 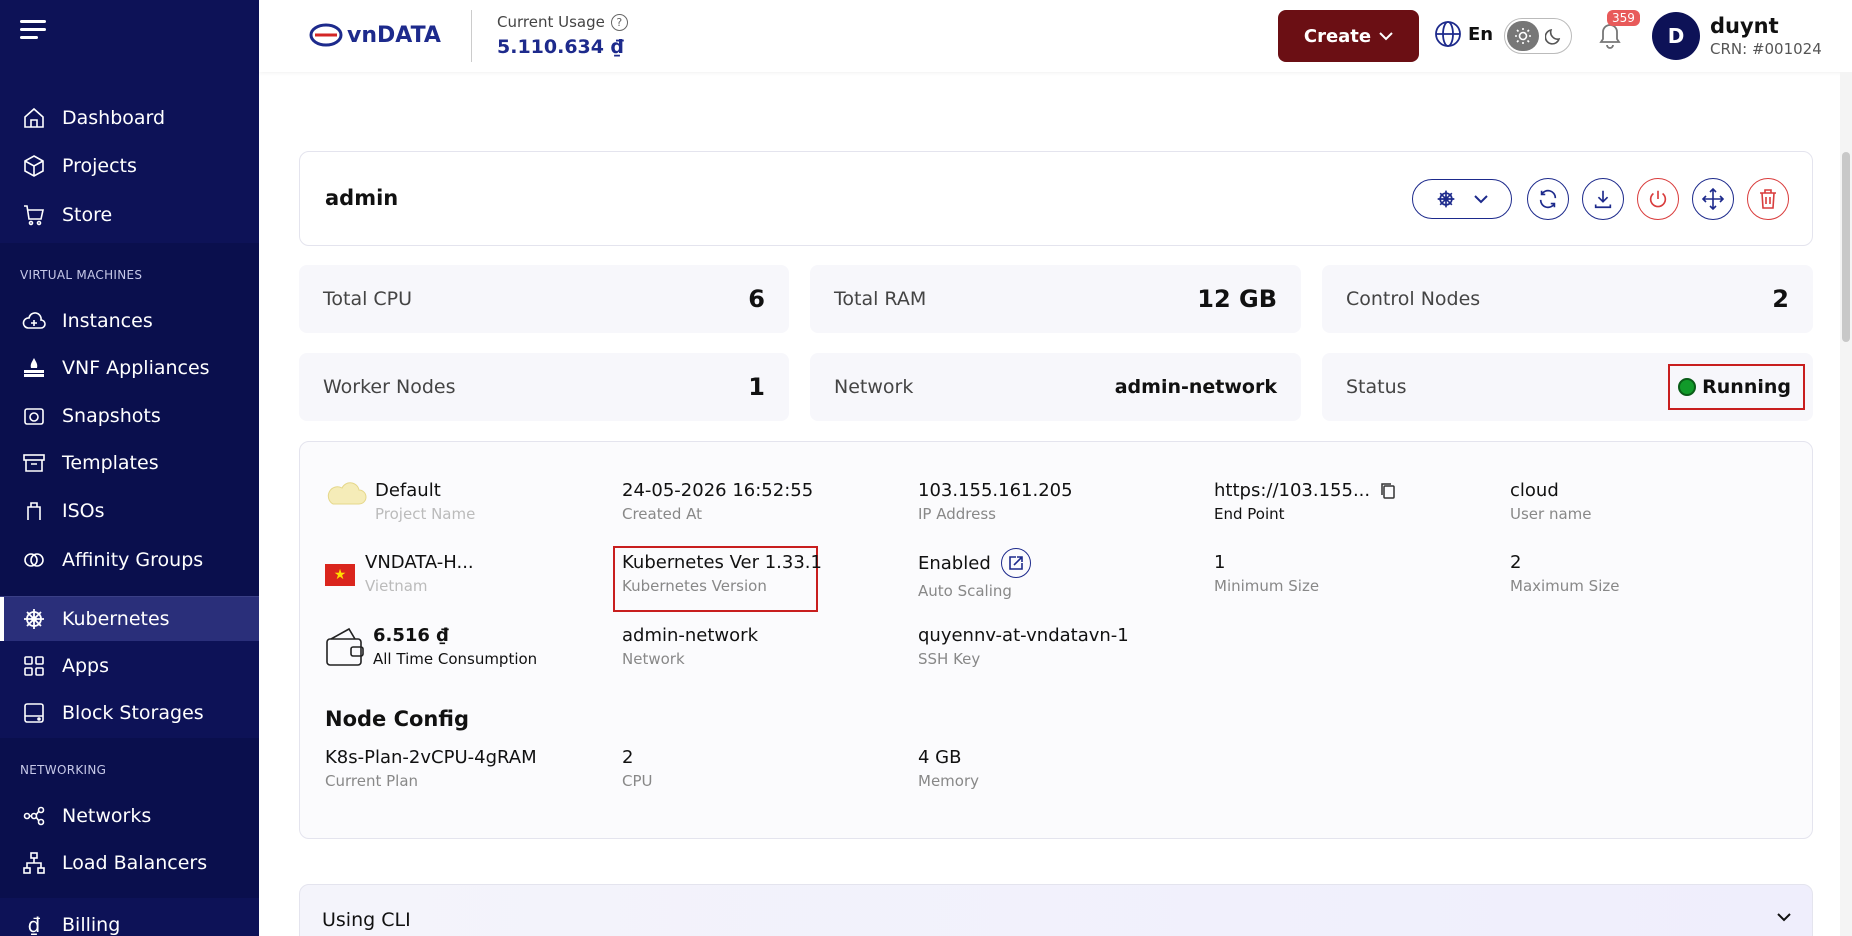 I want to click on consumption-label: All Time Consumption, so click(x=455, y=659).